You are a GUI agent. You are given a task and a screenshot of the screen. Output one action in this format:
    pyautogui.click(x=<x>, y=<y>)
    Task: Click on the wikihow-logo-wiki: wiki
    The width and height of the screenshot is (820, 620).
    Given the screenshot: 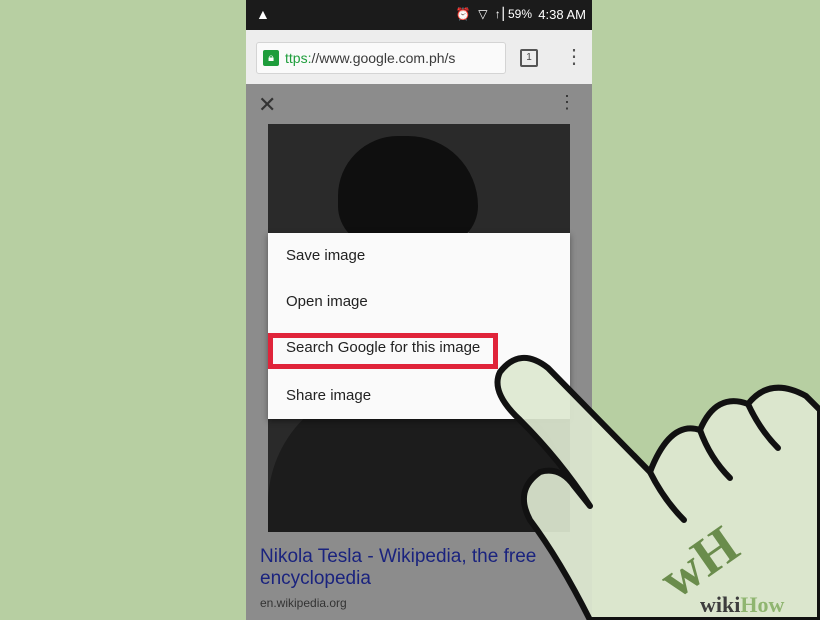 What is the action you would take?
    pyautogui.click(x=720, y=604)
    